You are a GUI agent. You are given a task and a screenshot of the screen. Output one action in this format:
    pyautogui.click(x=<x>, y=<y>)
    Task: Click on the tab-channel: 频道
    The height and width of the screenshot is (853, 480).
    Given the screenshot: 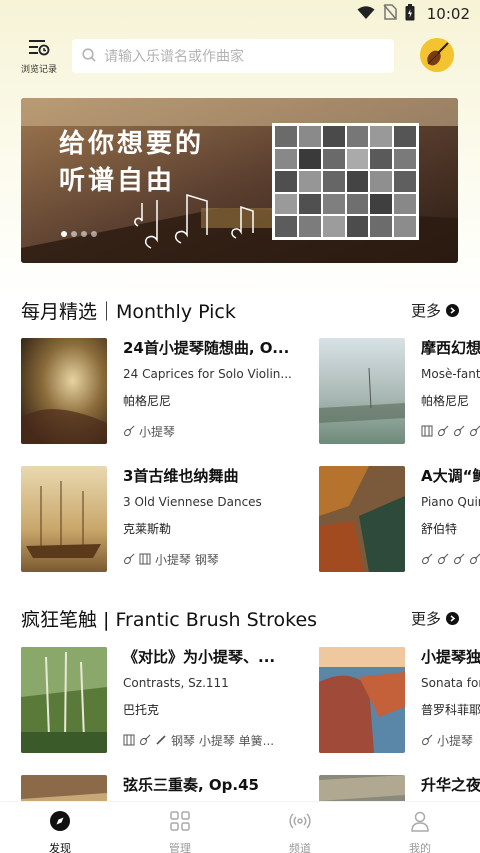 What is the action you would take?
    pyautogui.click(x=300, y=827)
    